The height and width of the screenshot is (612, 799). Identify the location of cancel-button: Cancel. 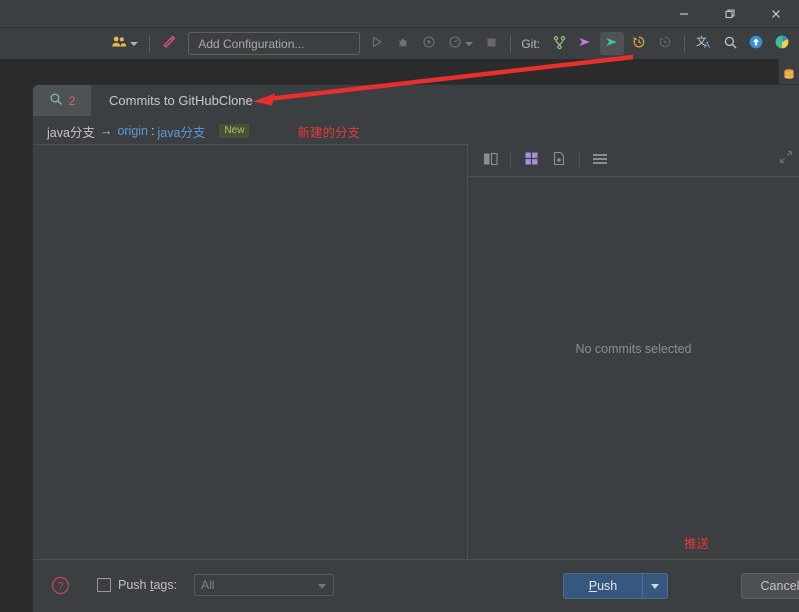
(770, 586).